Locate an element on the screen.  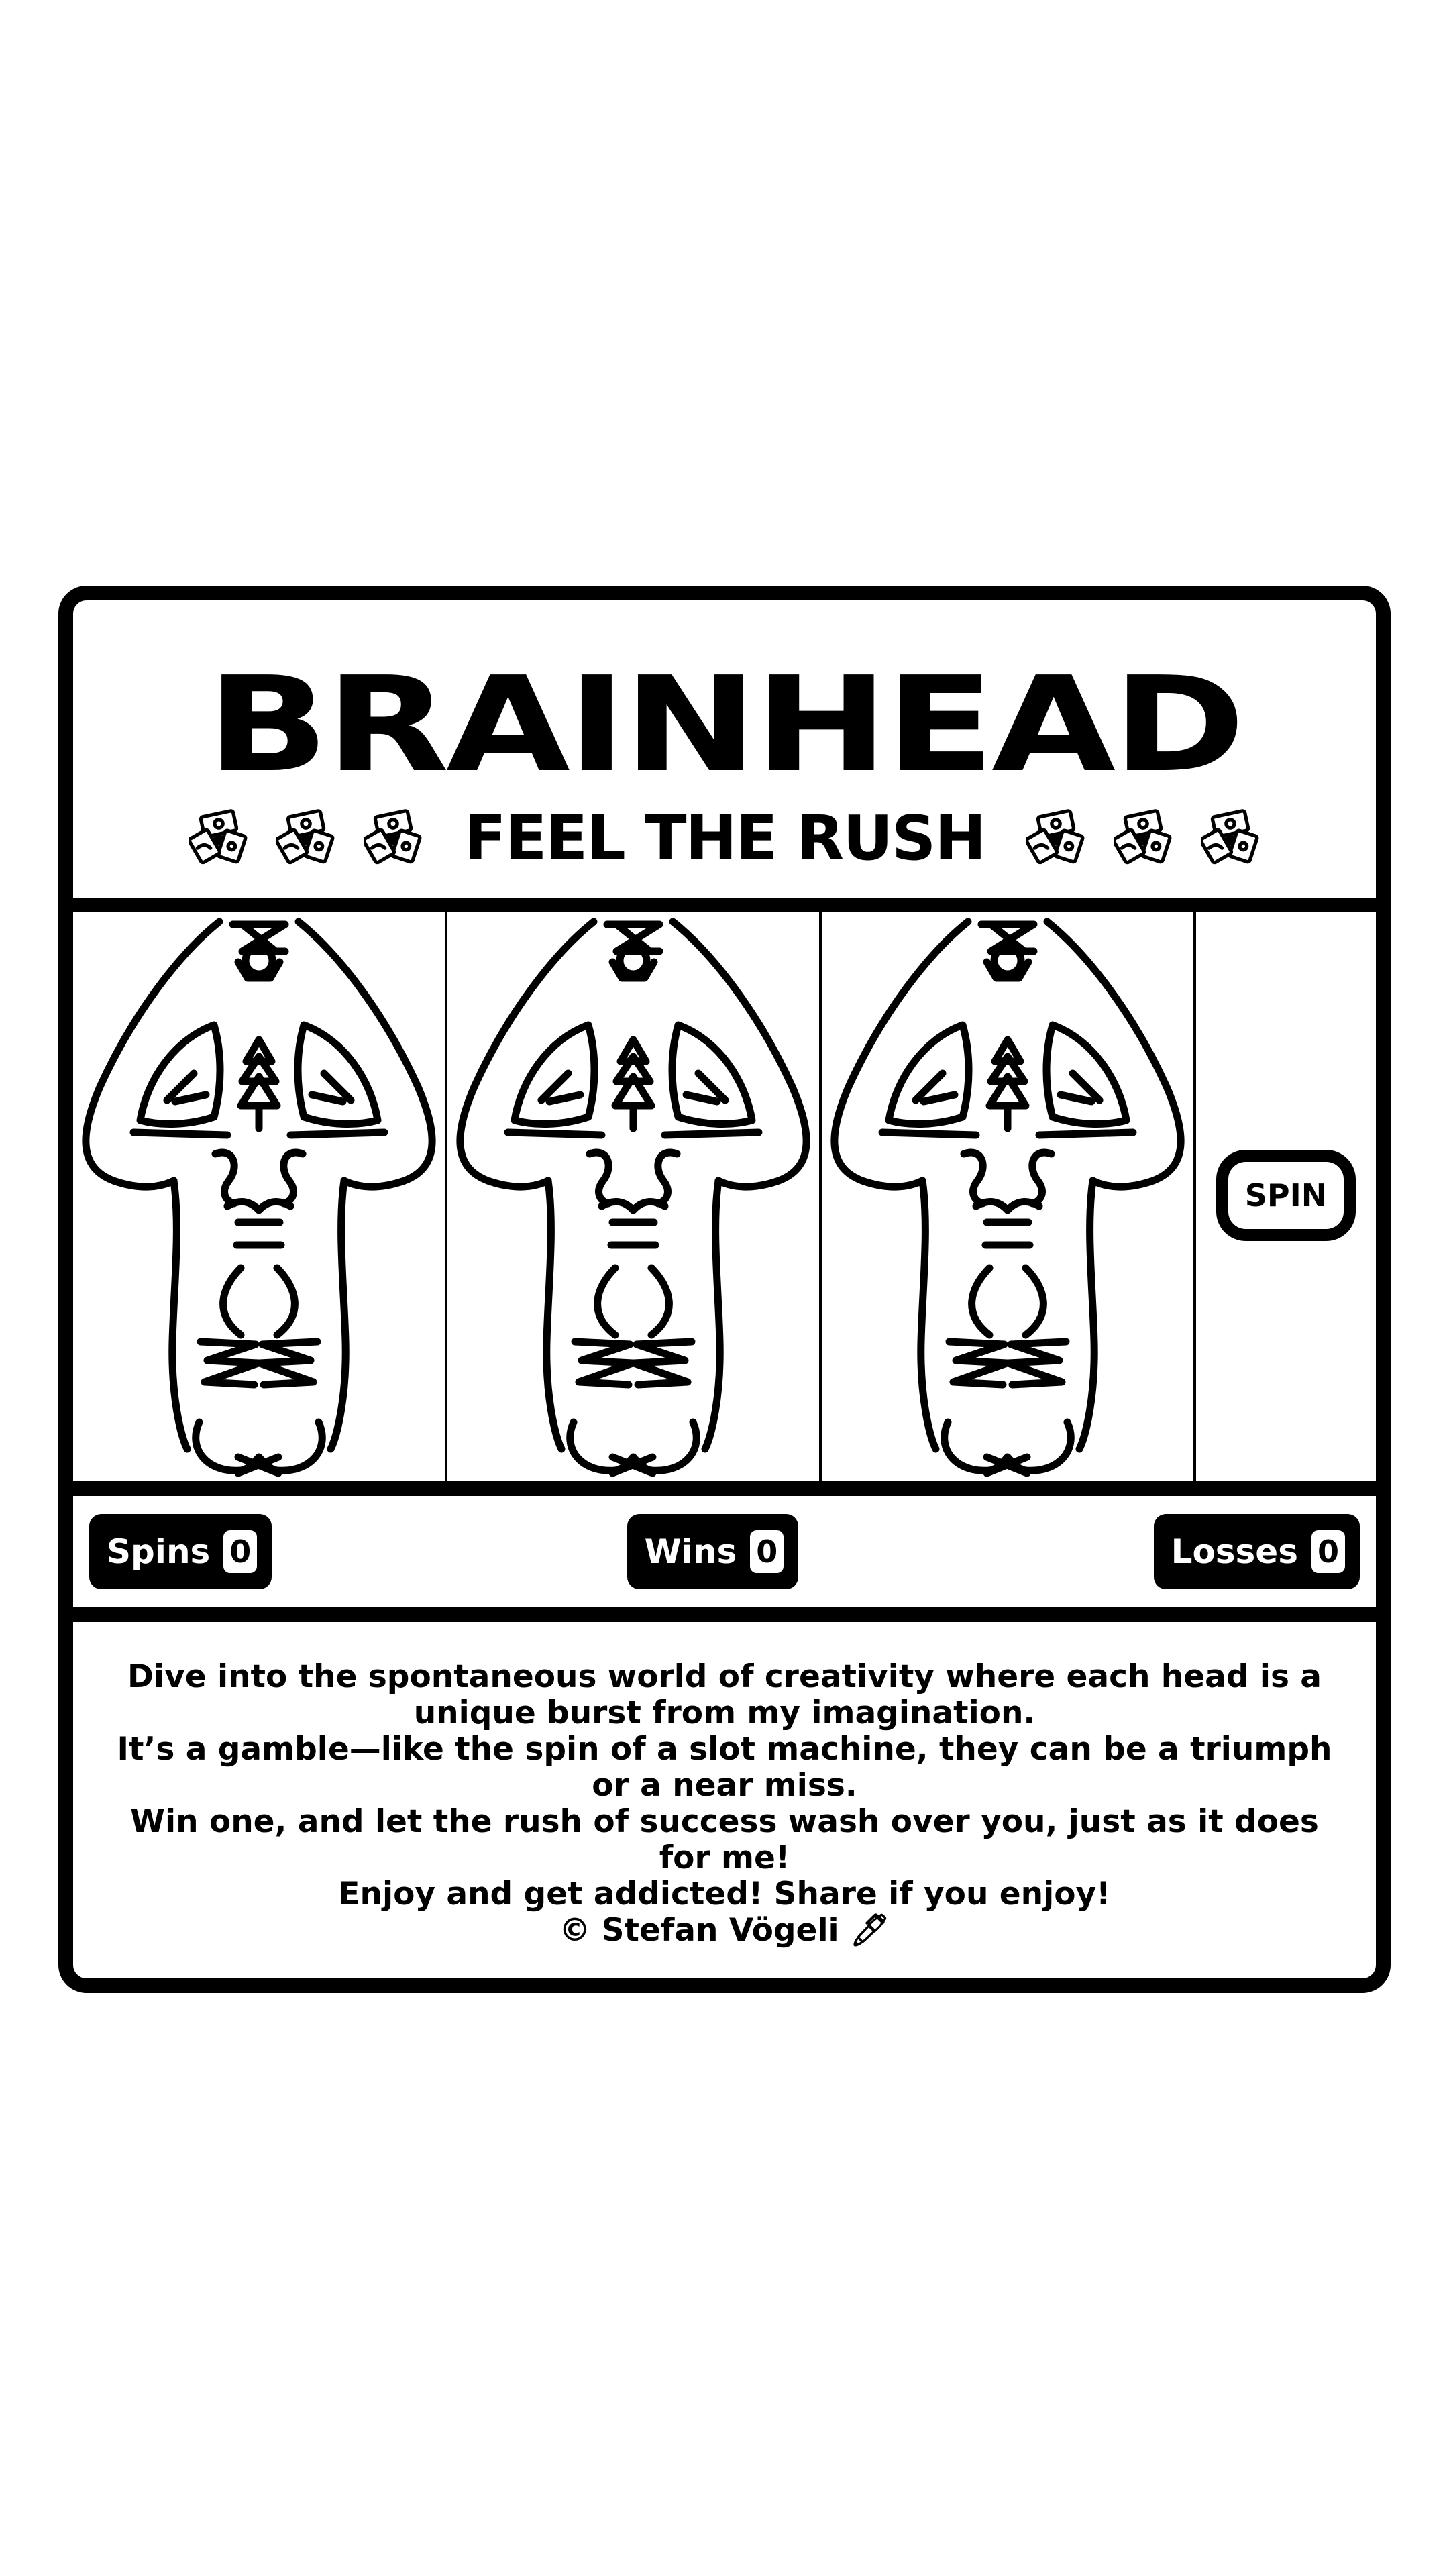
game-title: BRAINHEAD is located at coordinates (726, 725).